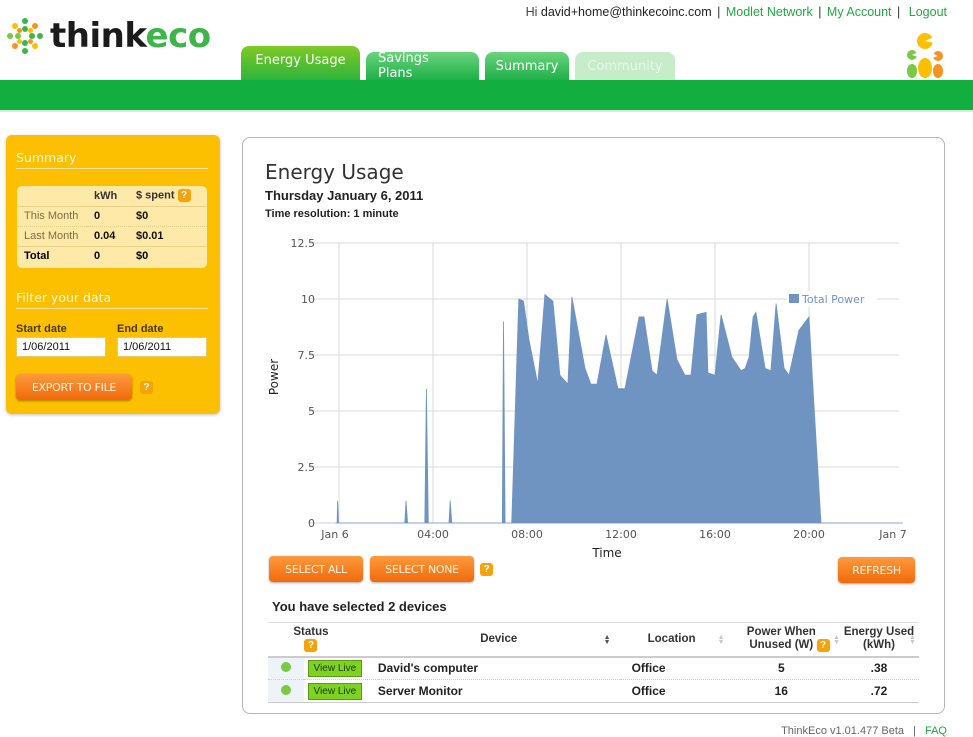 This screenshot has width=973, height=737. What do you see at coordinates (928, 12) in the screenshot?
I see `logout-link: Logout` at bounding box center [928, 12].